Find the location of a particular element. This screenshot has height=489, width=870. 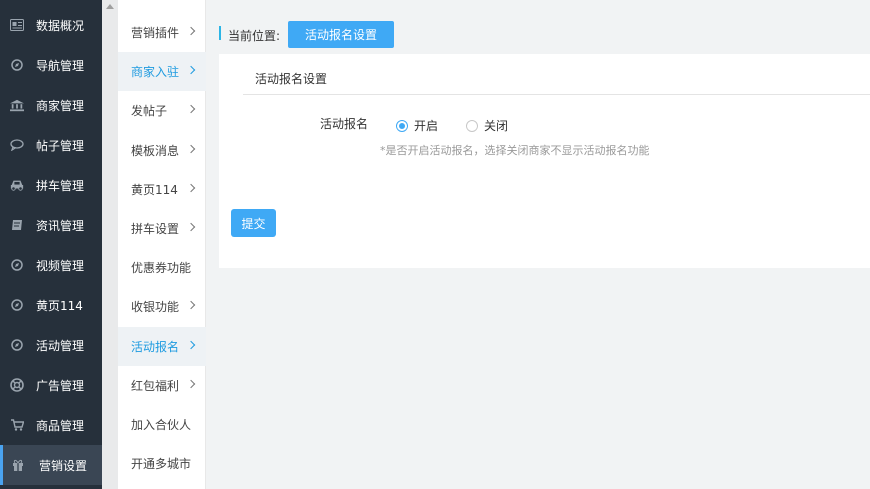

sidebar-item-label: 拼车管理 is located at coordinates (60, 186).